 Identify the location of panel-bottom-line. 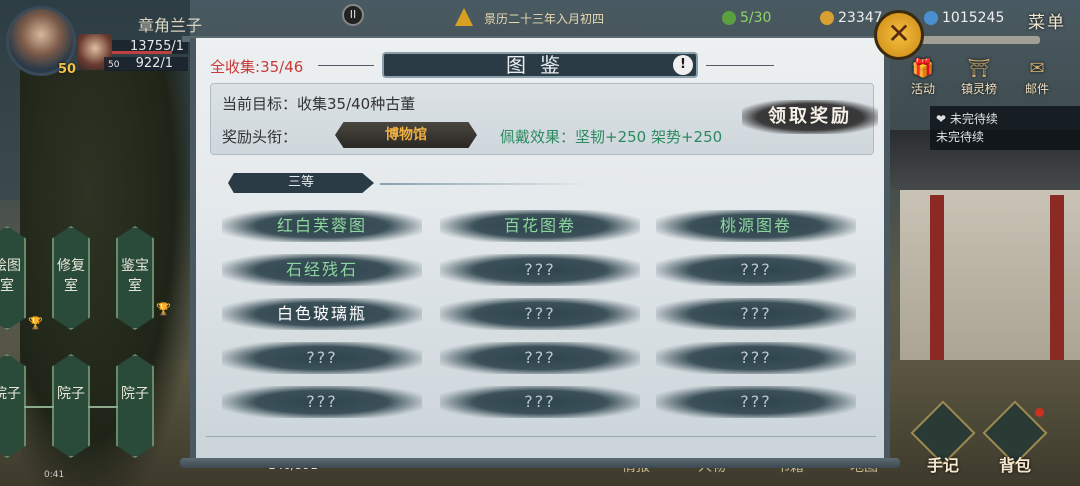
(541, 436).